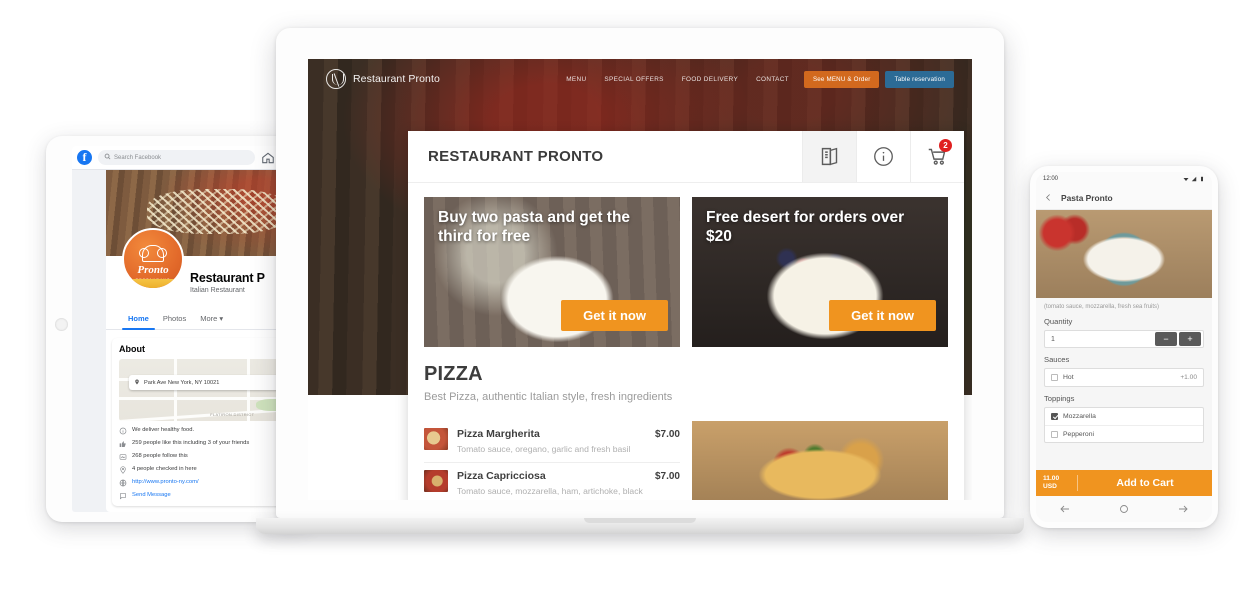  I want to click on about-section: About See NOMAD FLATIRON DI, so click(206, 422).